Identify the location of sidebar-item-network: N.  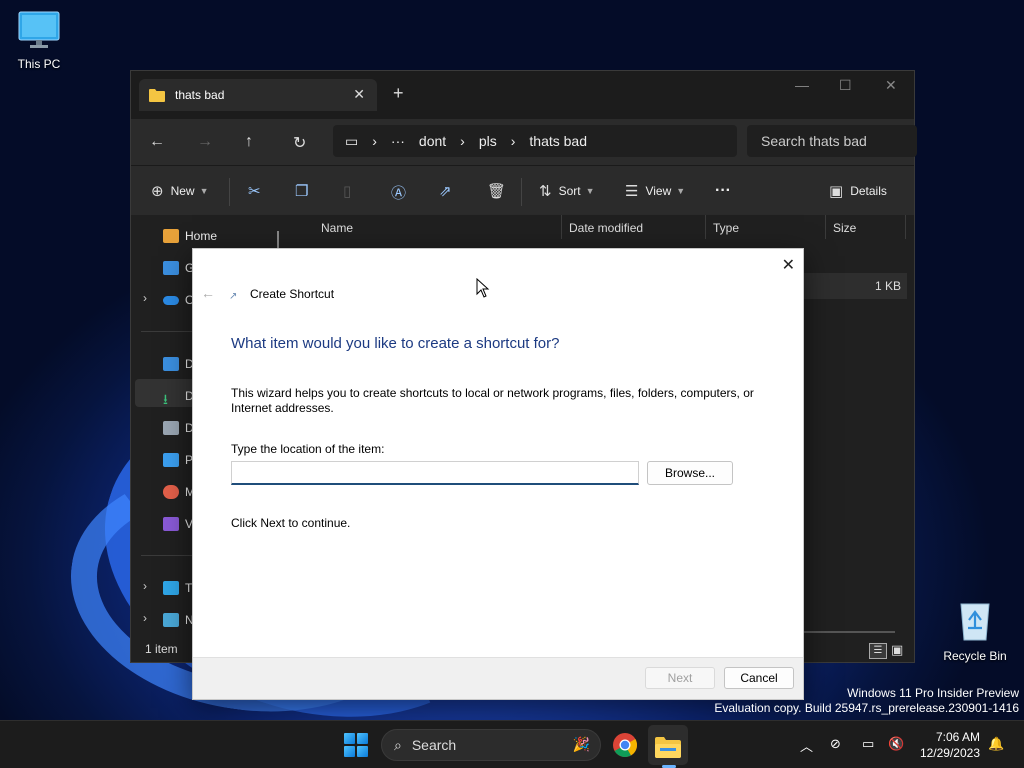
(178, 620).